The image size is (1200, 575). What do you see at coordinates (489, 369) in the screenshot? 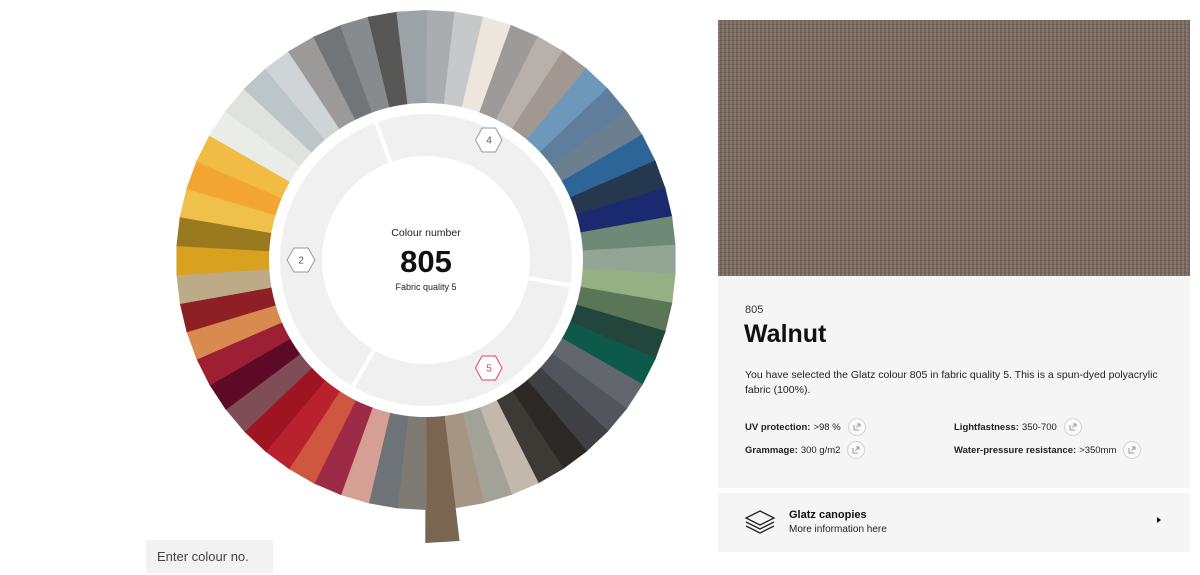
I see `svg-text: 5` at bounding box center [489, 369].